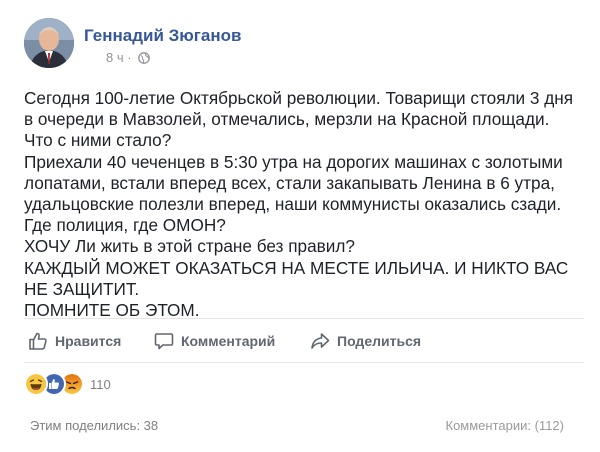 The height and width of the screenshot is (452, 600). Describe the element at coordinates (304, 341) in the screenshot. I see `action-bar: Нравится Комментарий Поделиться` at that location.